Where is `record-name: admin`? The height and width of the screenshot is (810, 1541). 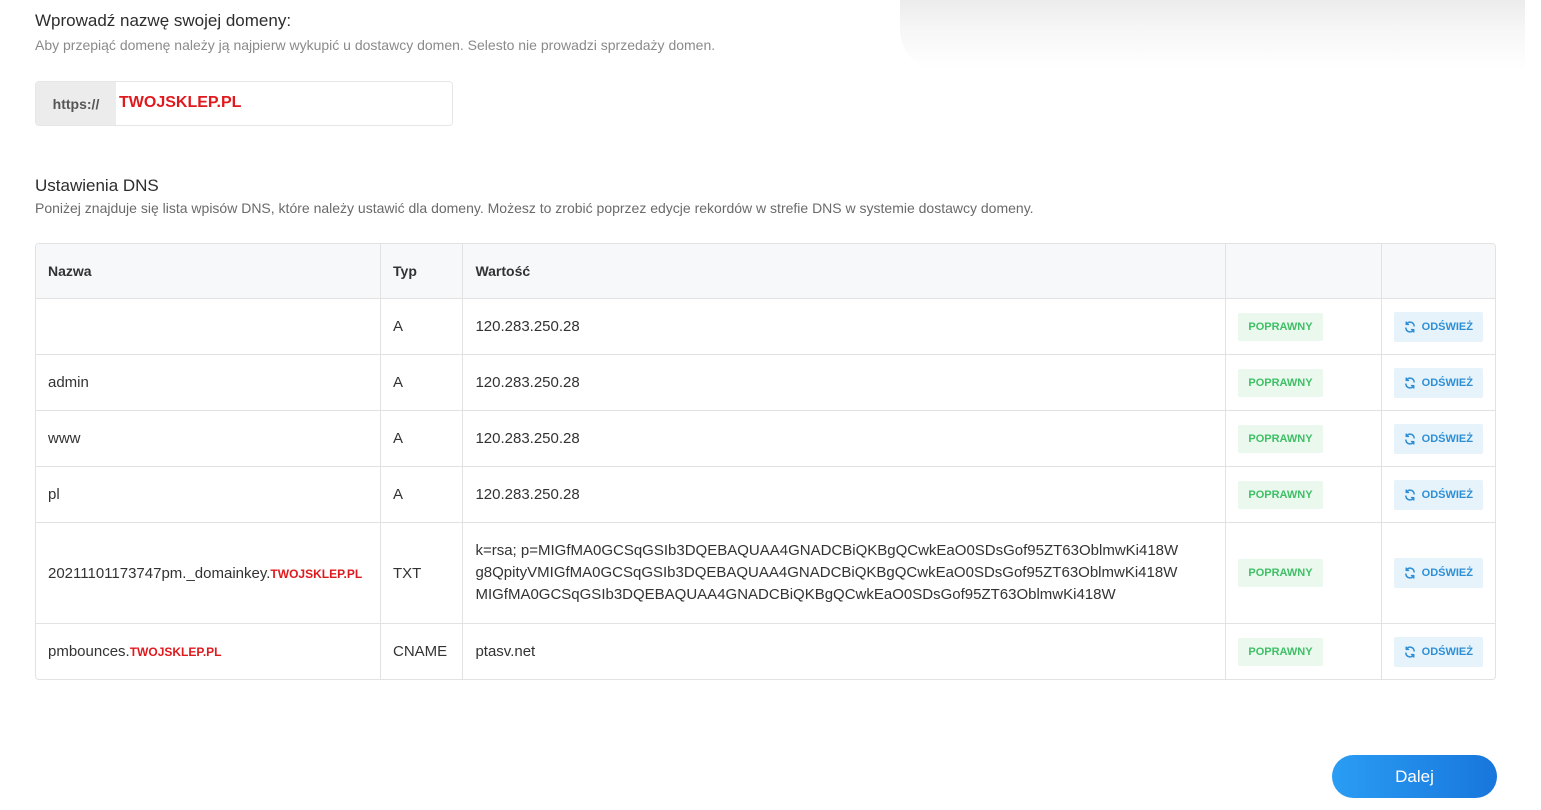 record-name: admin is located at coordinates (68, 382).